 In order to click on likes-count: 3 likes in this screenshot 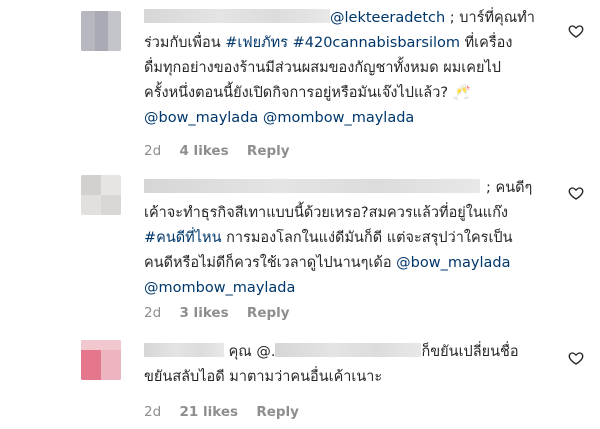, I will do `click(203, 313)`.